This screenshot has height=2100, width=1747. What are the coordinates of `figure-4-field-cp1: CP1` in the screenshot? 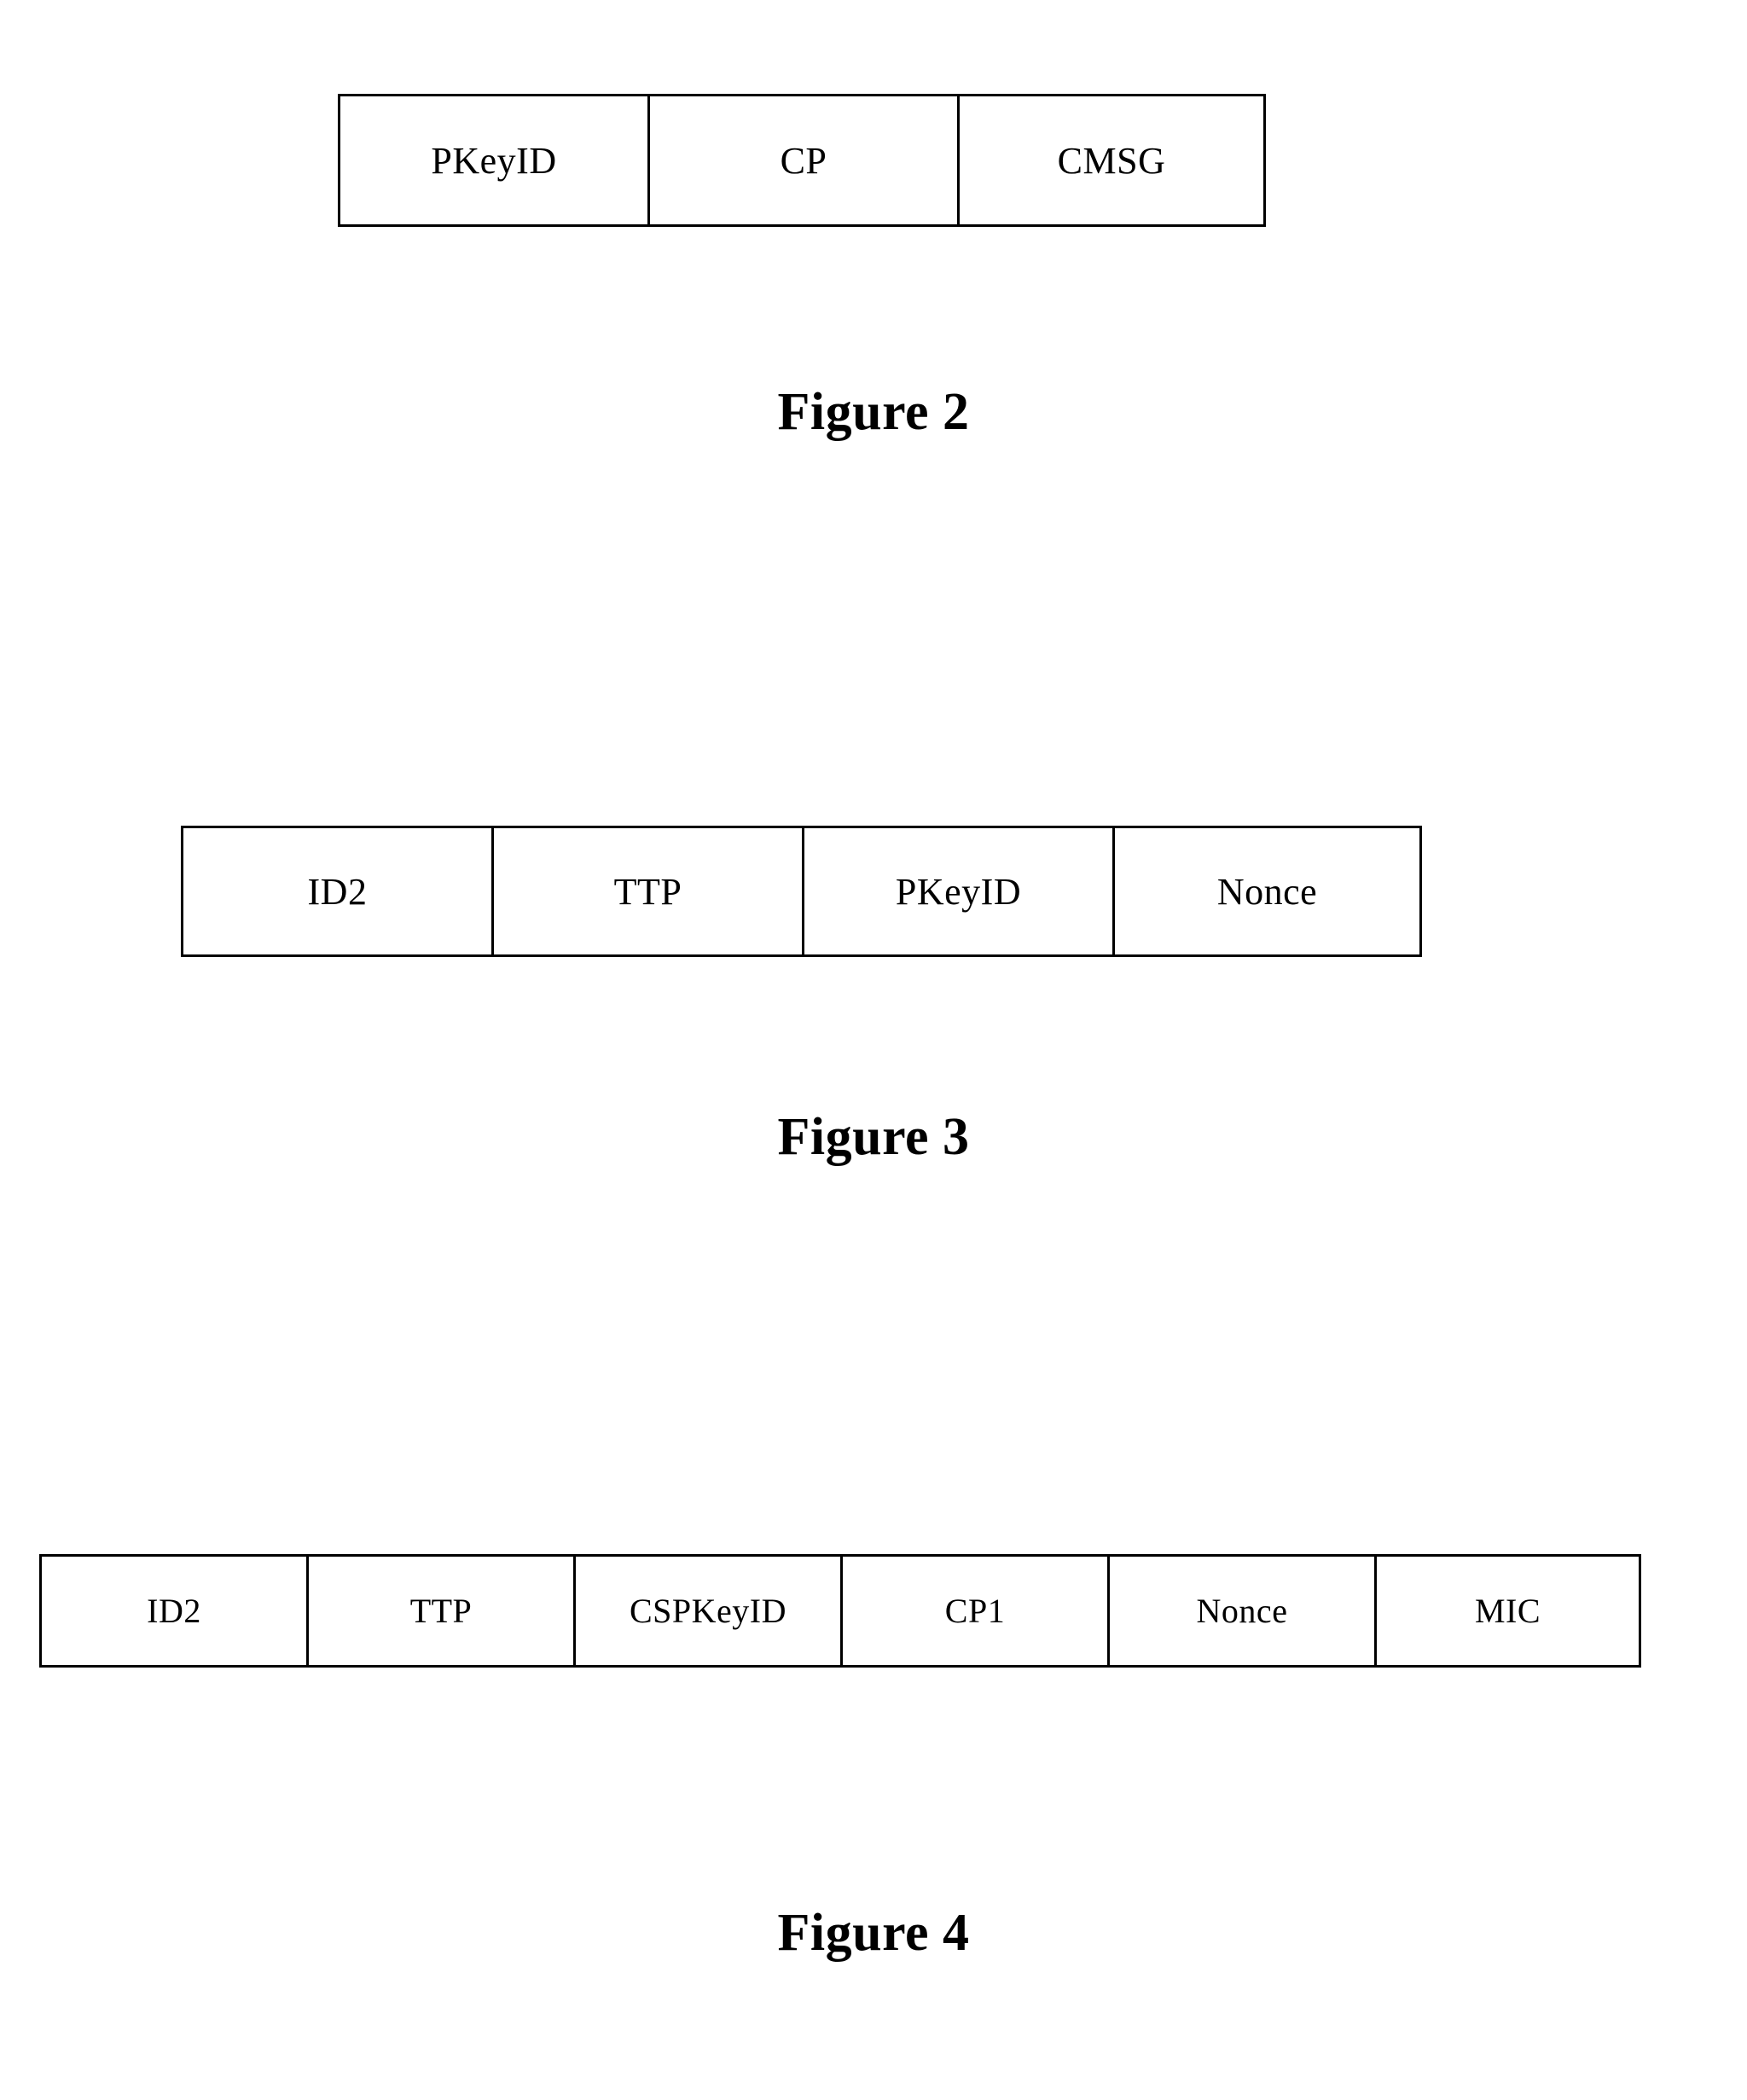 It's located at (976, 1611).